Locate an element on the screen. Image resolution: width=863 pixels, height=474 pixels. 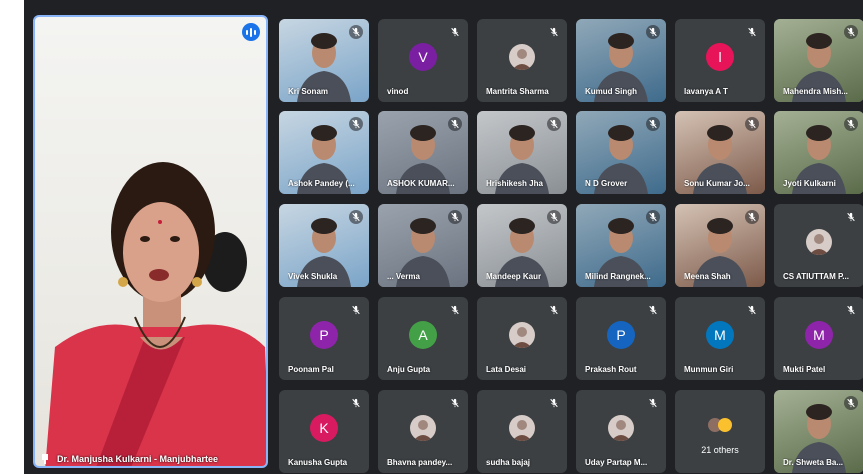
avatar: l is located at coordinates (720, 56).